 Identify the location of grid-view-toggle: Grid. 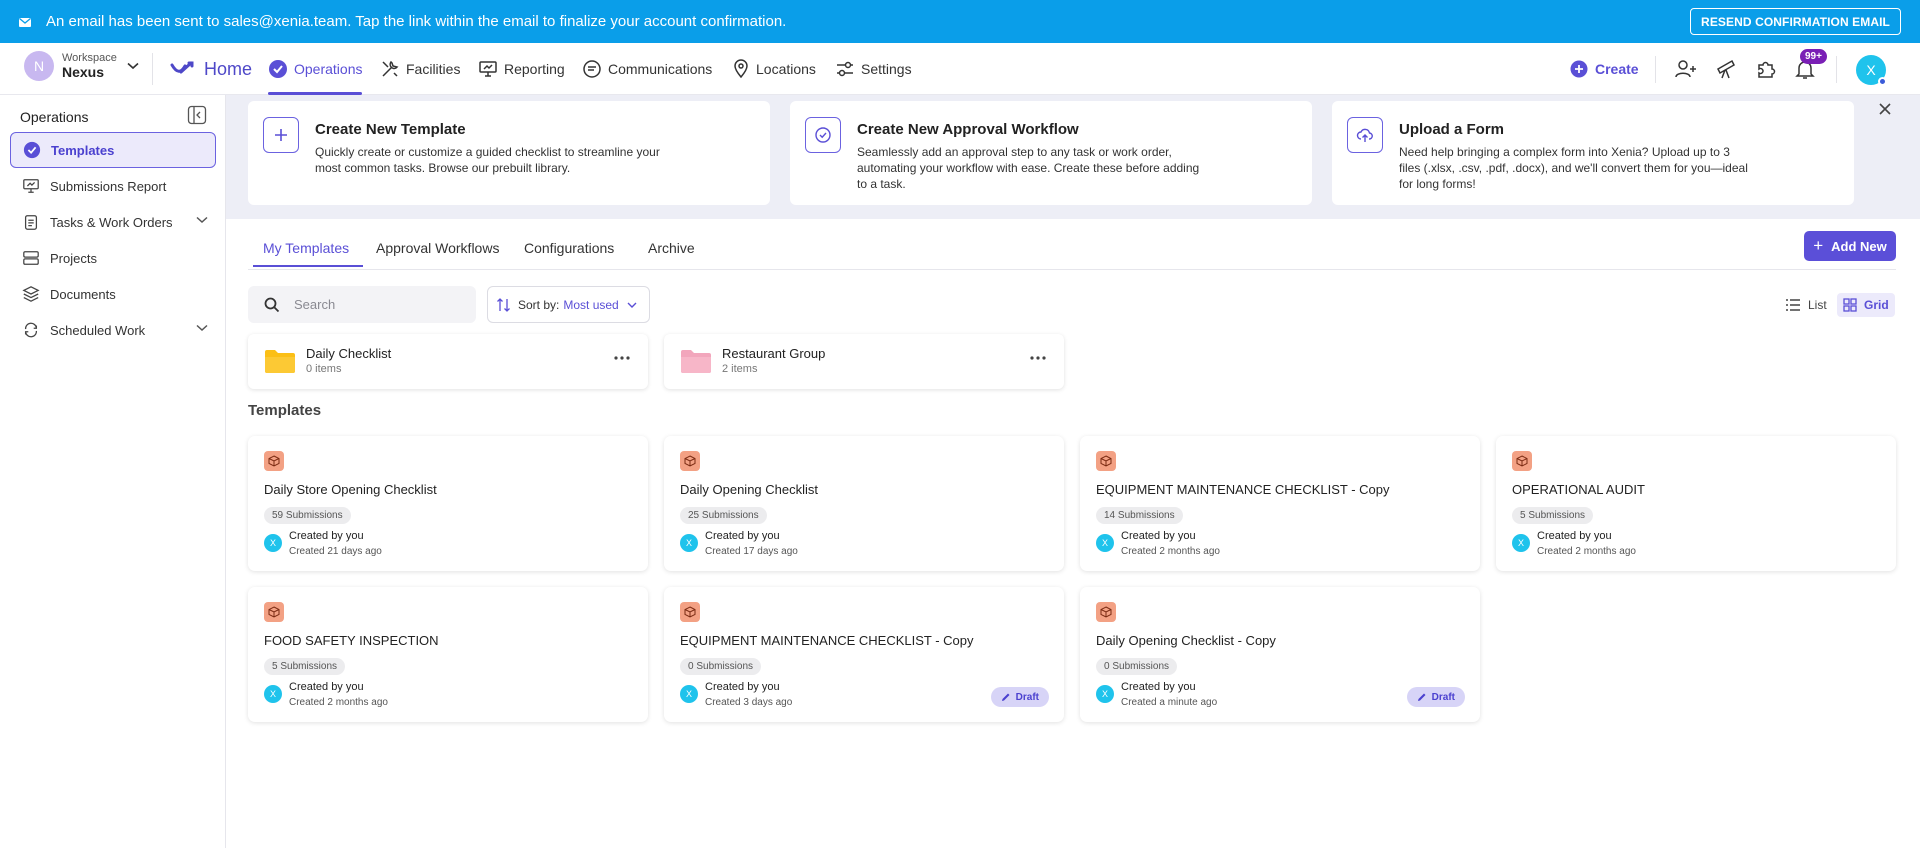
(1866, 305).